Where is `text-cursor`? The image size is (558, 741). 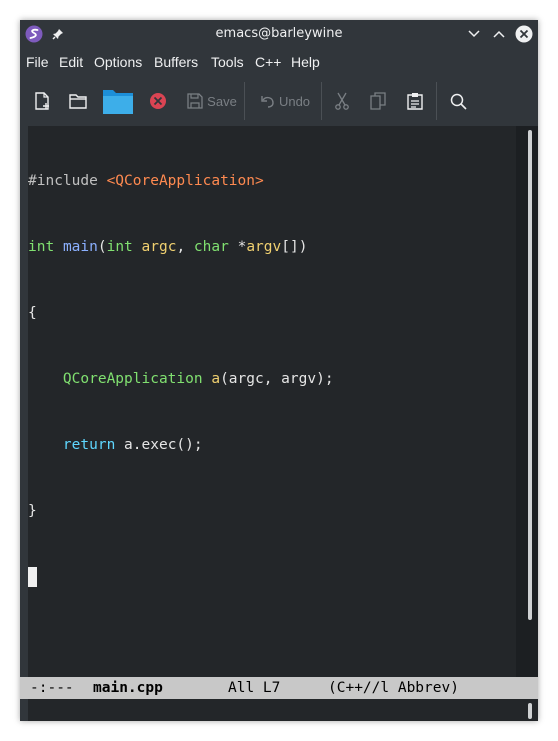 text-cursor is located at coordinates (32, 577).